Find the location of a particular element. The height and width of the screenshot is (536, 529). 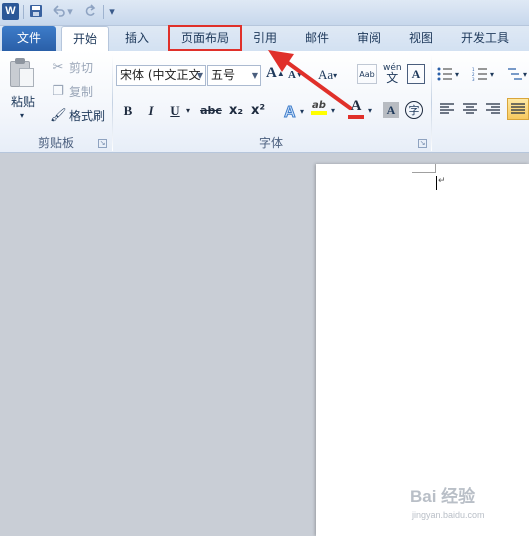

paste-label: 粘贴 is located at coordinates (23, 102).